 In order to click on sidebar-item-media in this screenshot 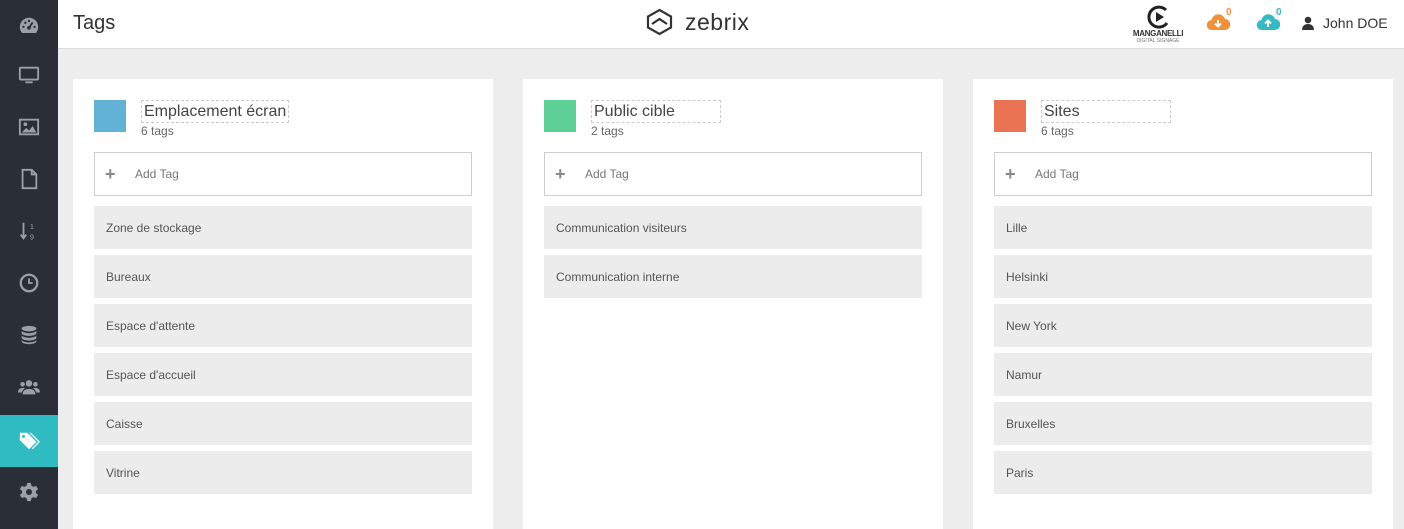, I will do `click(29, 127)`.